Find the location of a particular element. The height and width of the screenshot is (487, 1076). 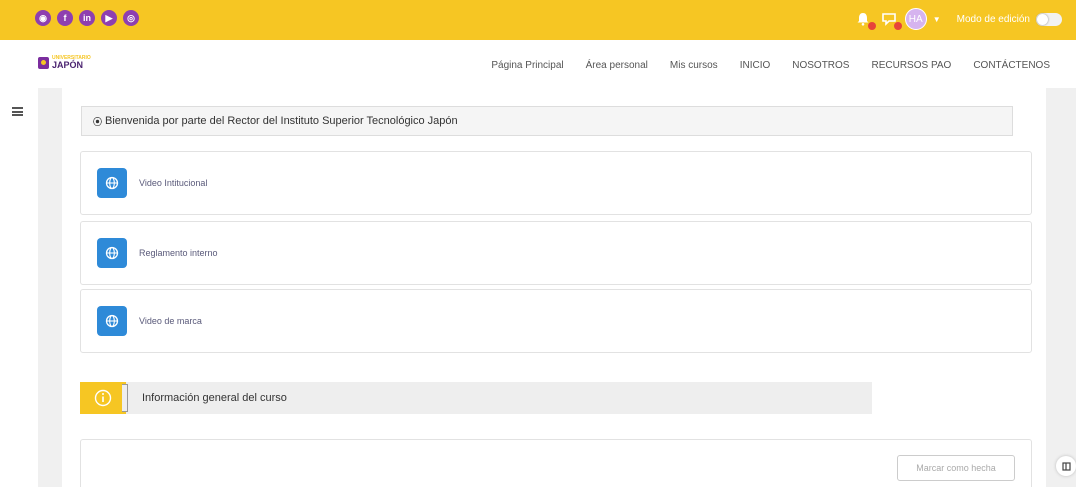

mark-as-done-button: Marcar como hecha is located at coordinates (956, 468).